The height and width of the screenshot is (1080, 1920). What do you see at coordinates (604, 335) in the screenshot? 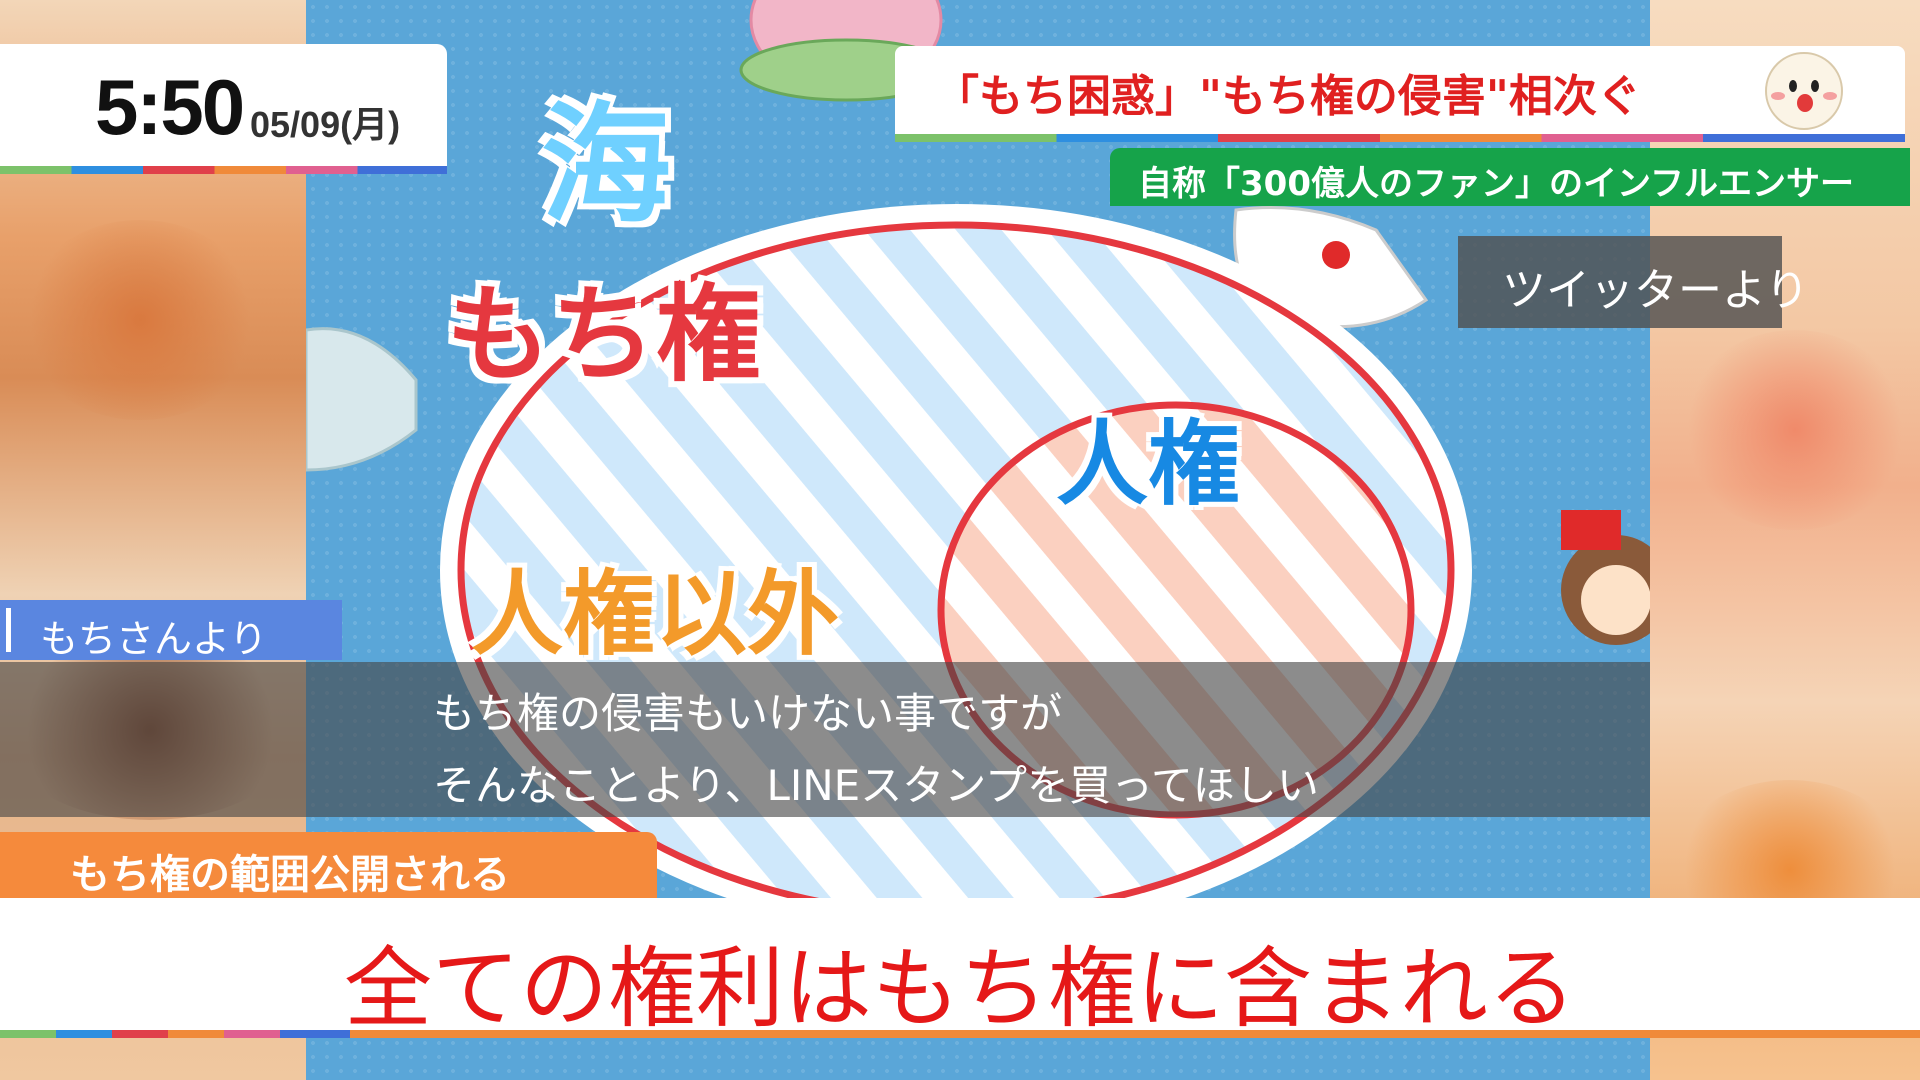
I see `label-mochiken: もち権` at bounding box center [604, 335].